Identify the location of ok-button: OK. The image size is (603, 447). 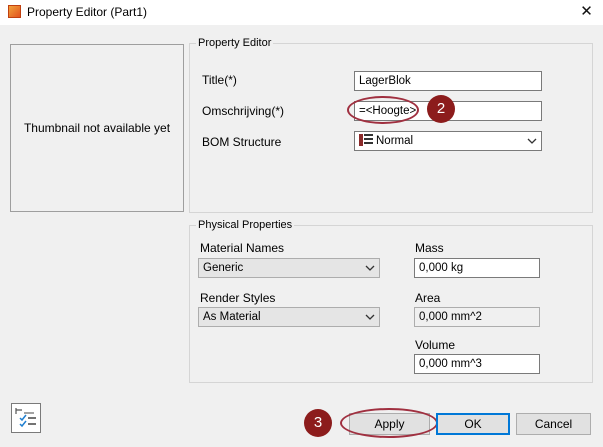
(473, 424).